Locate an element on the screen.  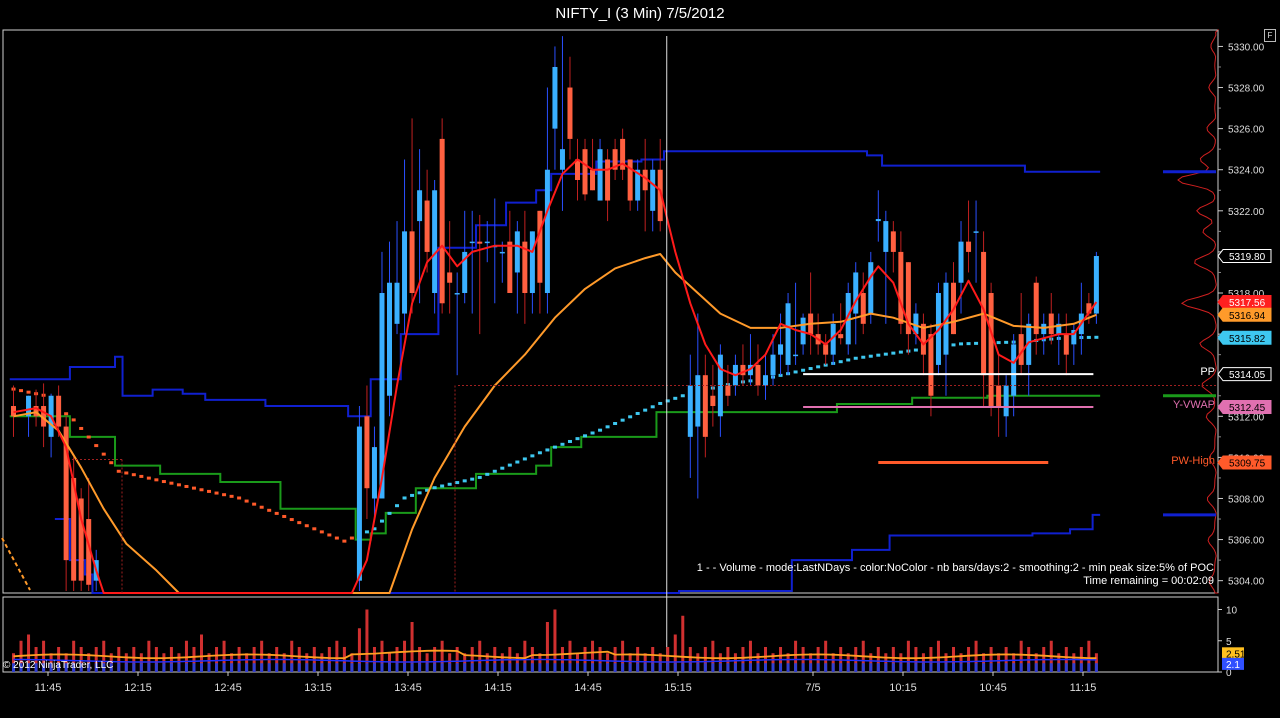
price-axis-label: 5308.00 is located at coordinates (1246, 499).